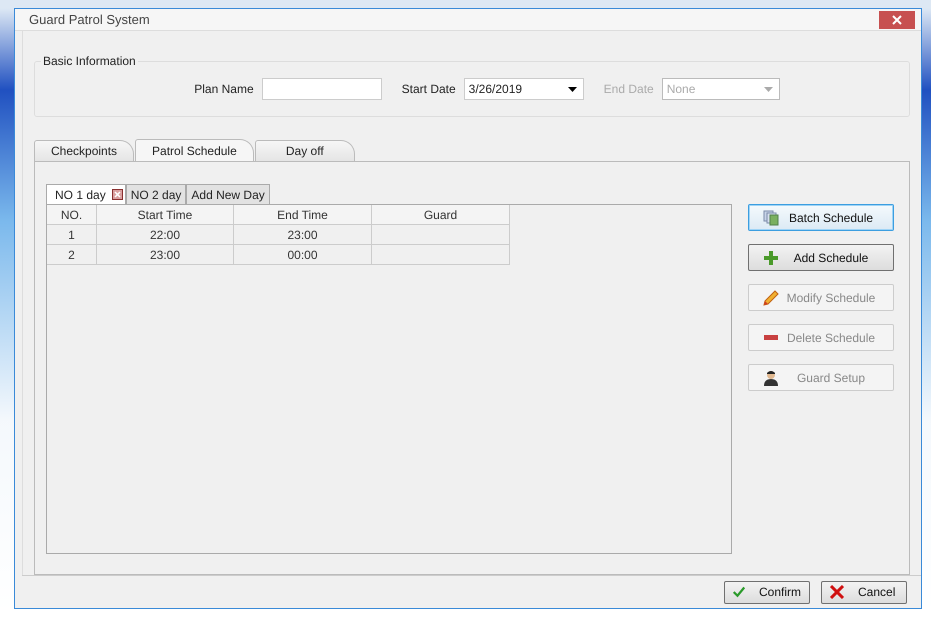 Image resolution: width=931 pixels, height=622 pixels. I want to click on table-cell: 1, so click(72, 235).